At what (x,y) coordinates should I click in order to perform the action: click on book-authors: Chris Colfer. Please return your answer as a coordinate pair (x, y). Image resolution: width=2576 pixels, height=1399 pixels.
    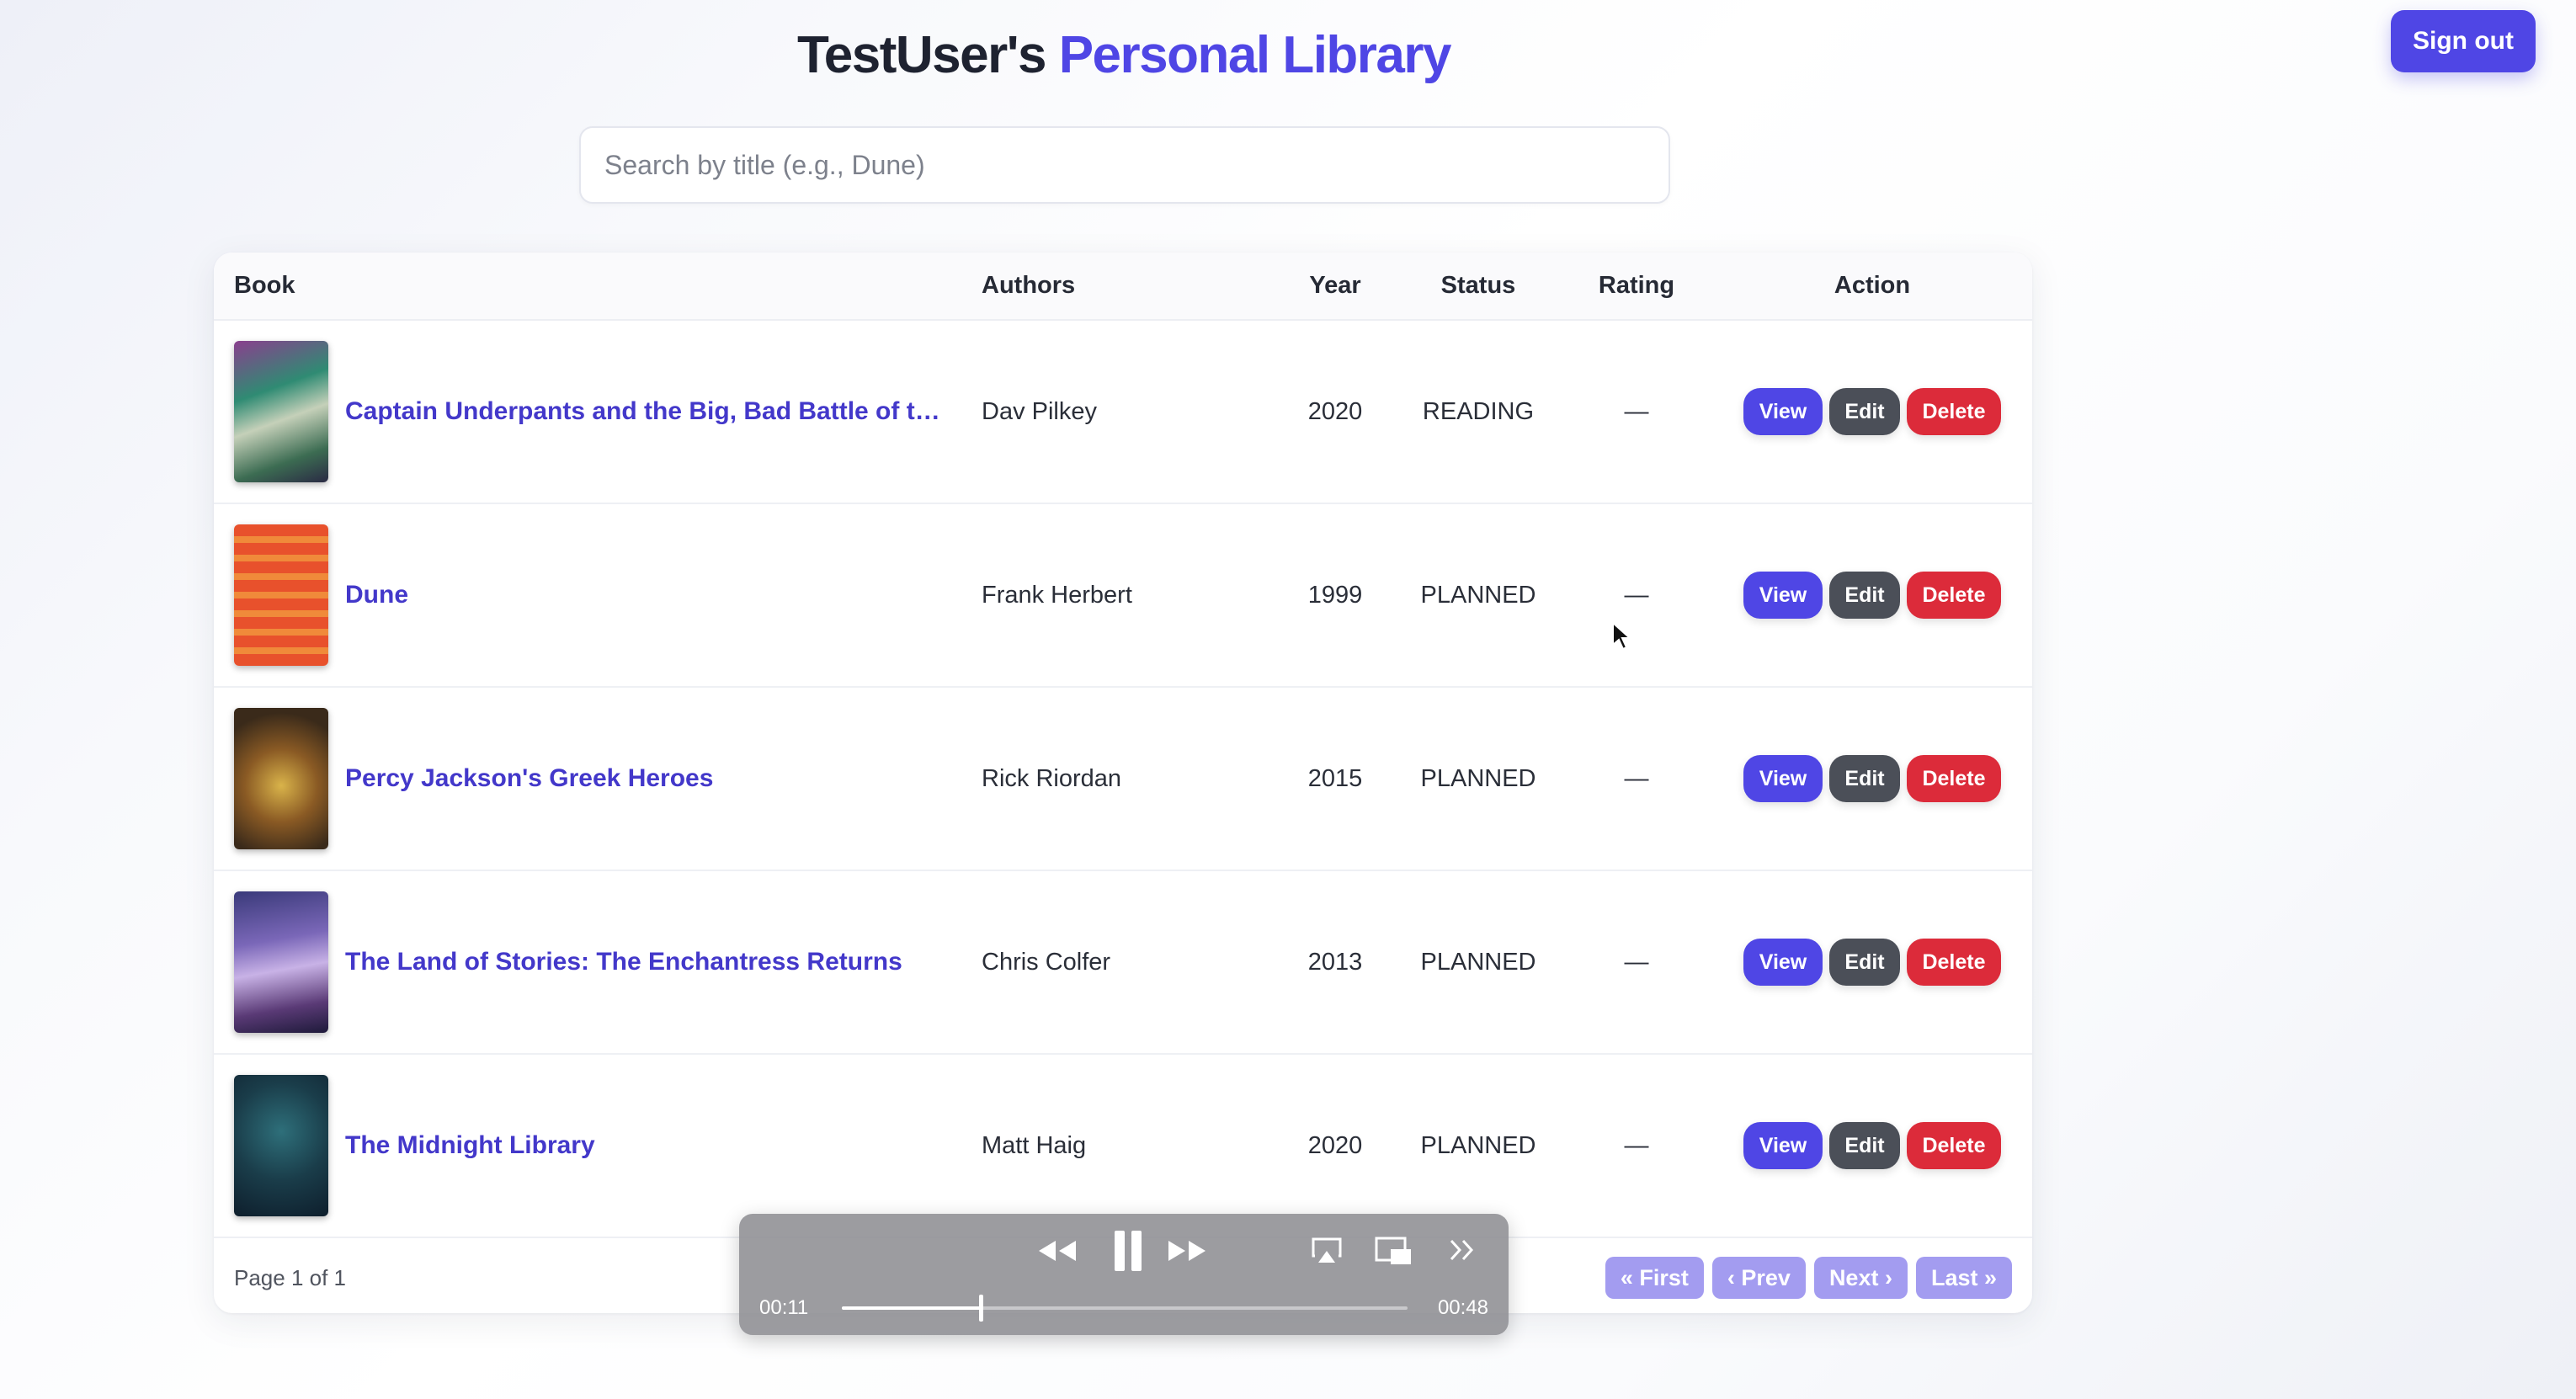
    Looking at the image, I should click on (1046, 962).